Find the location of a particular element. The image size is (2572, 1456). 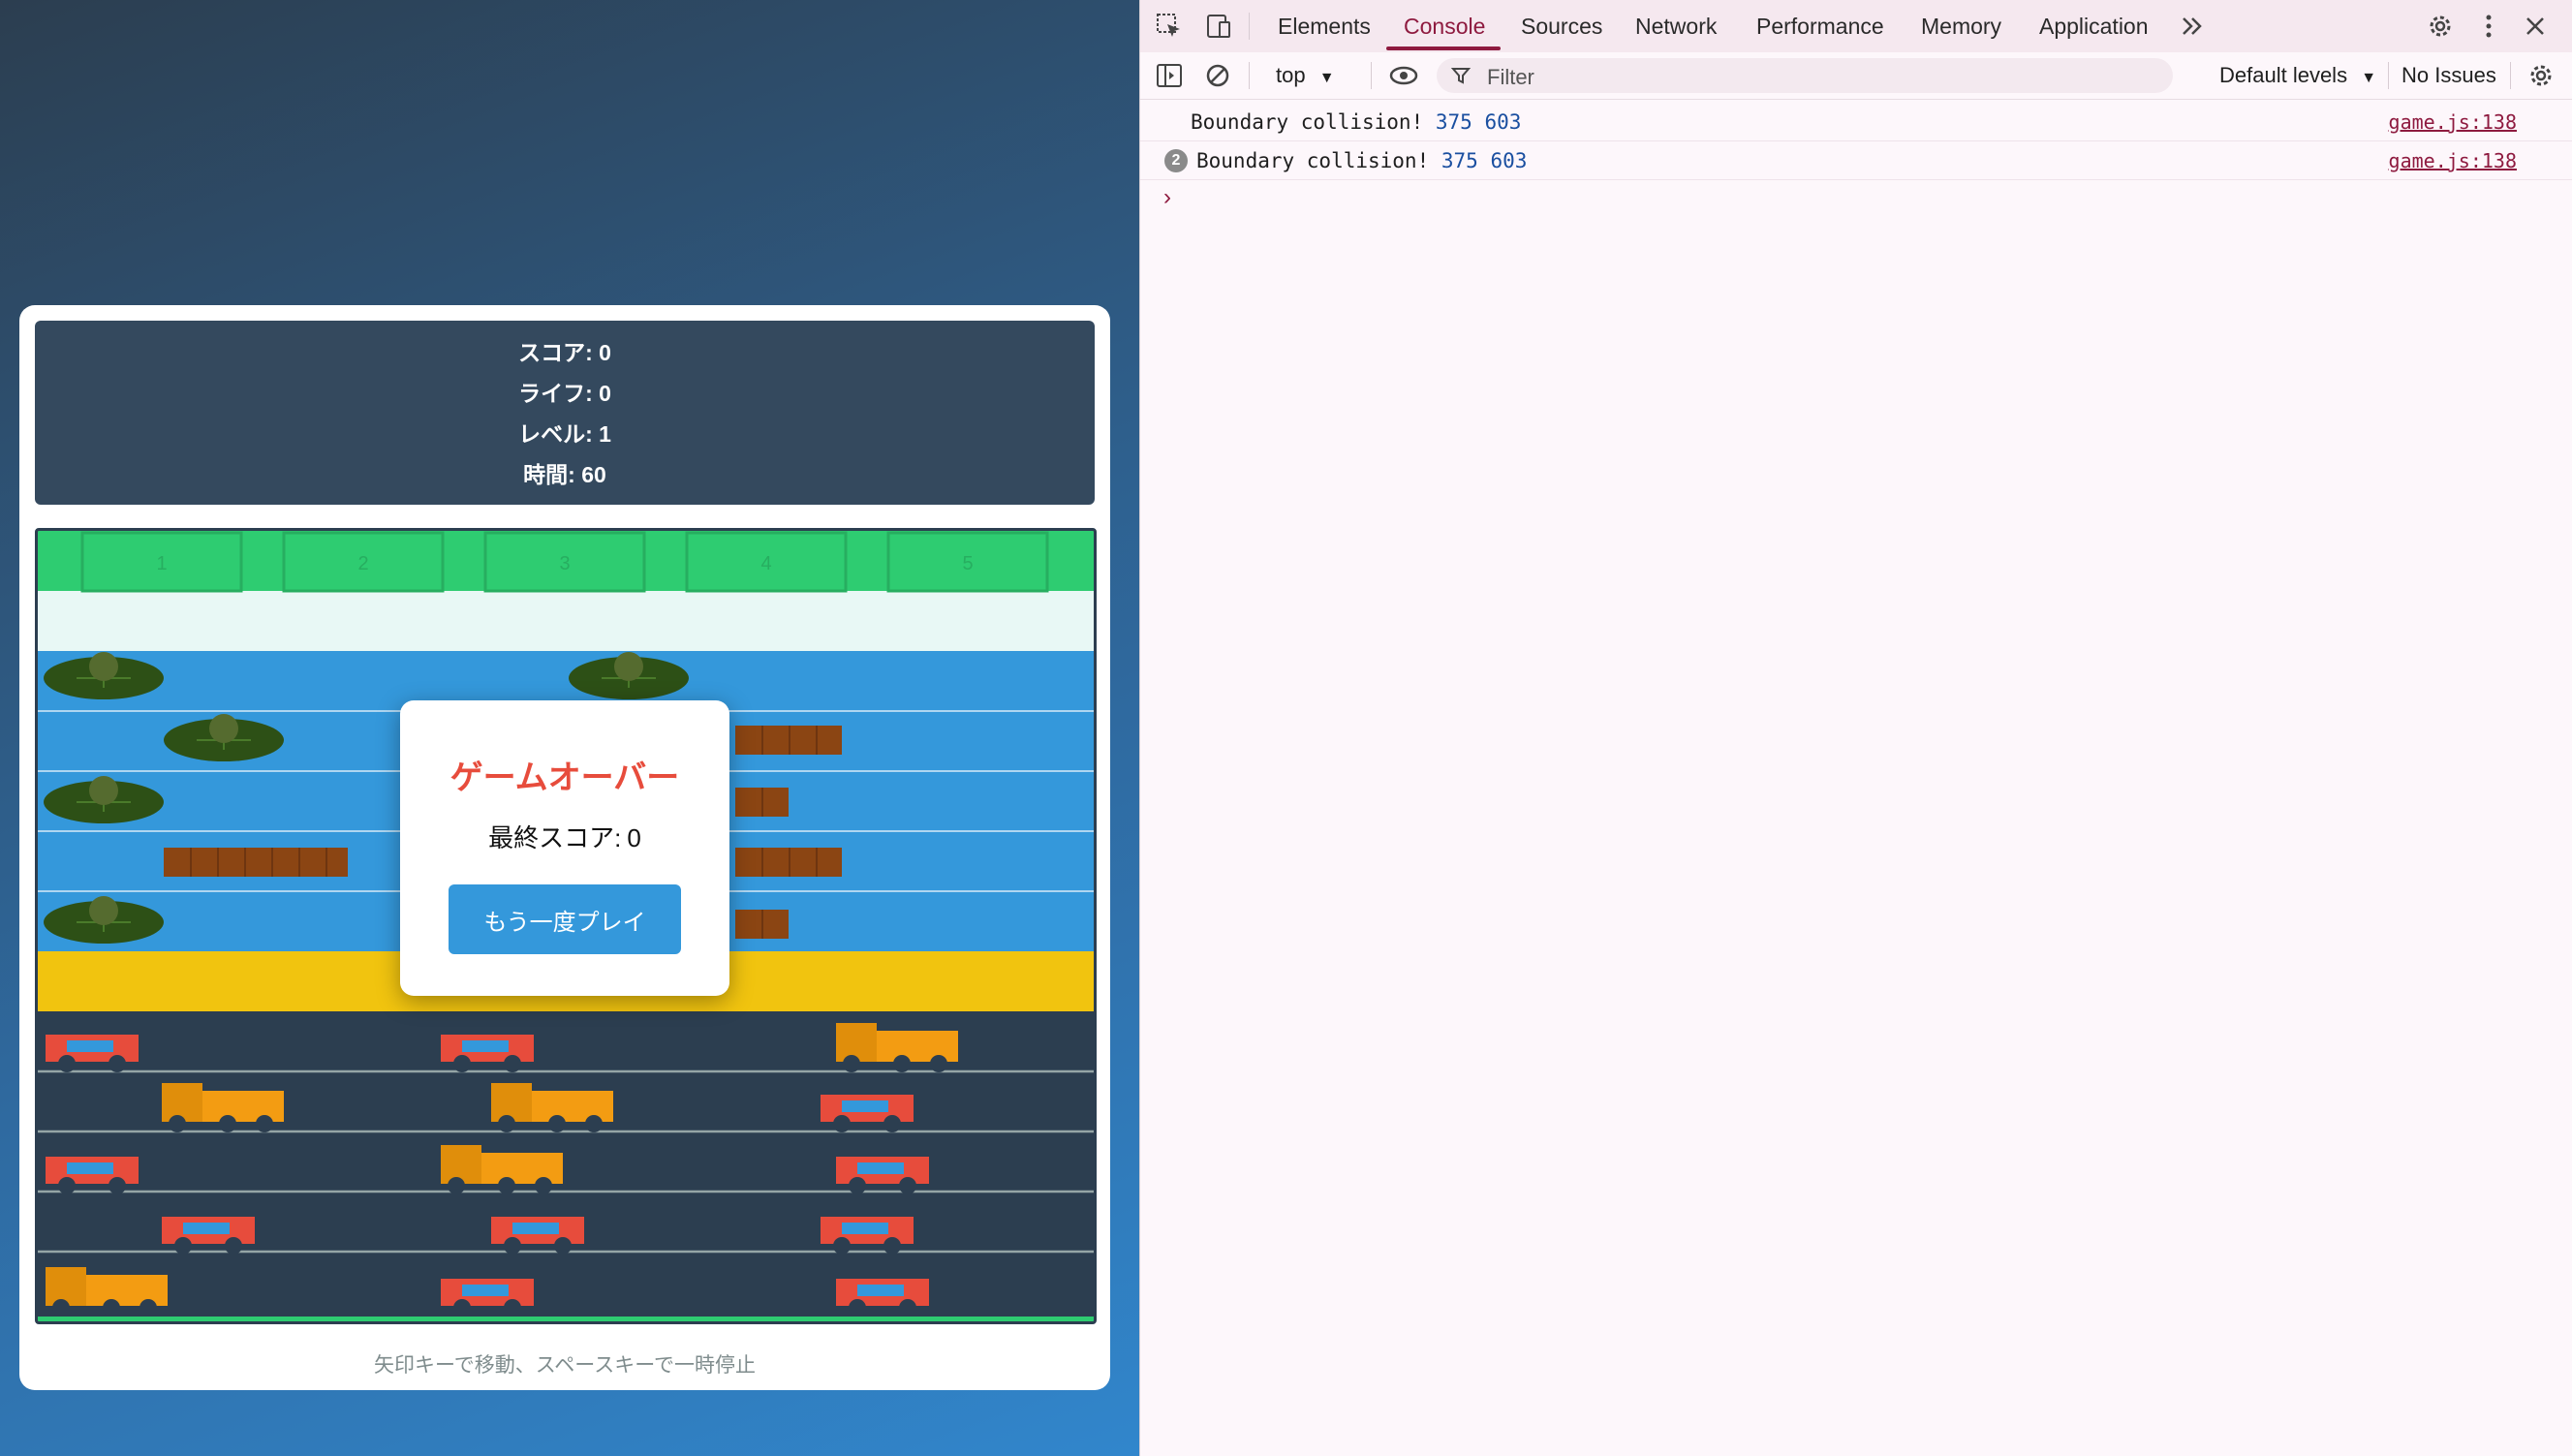

context-label: top is located at coordinates (1291, 75).